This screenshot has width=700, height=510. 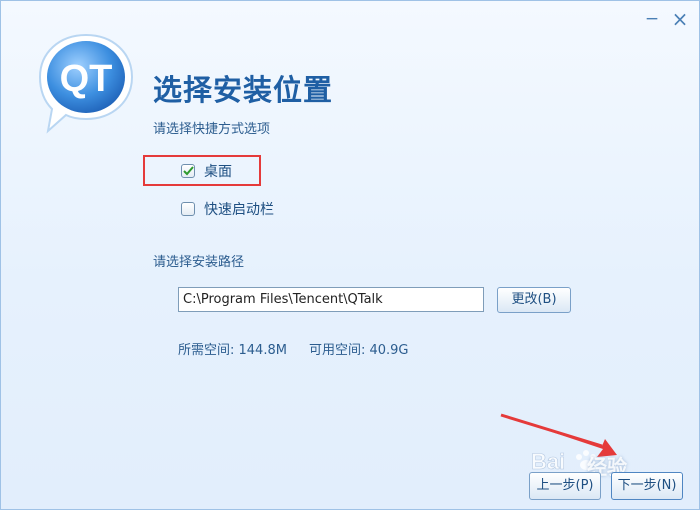 What do you see at coordinates (293, 348) in the screenshot?
I see `space-info: 所需空间: 144.8M 可用空间: 40.9G` at bounding box center [293, 348].